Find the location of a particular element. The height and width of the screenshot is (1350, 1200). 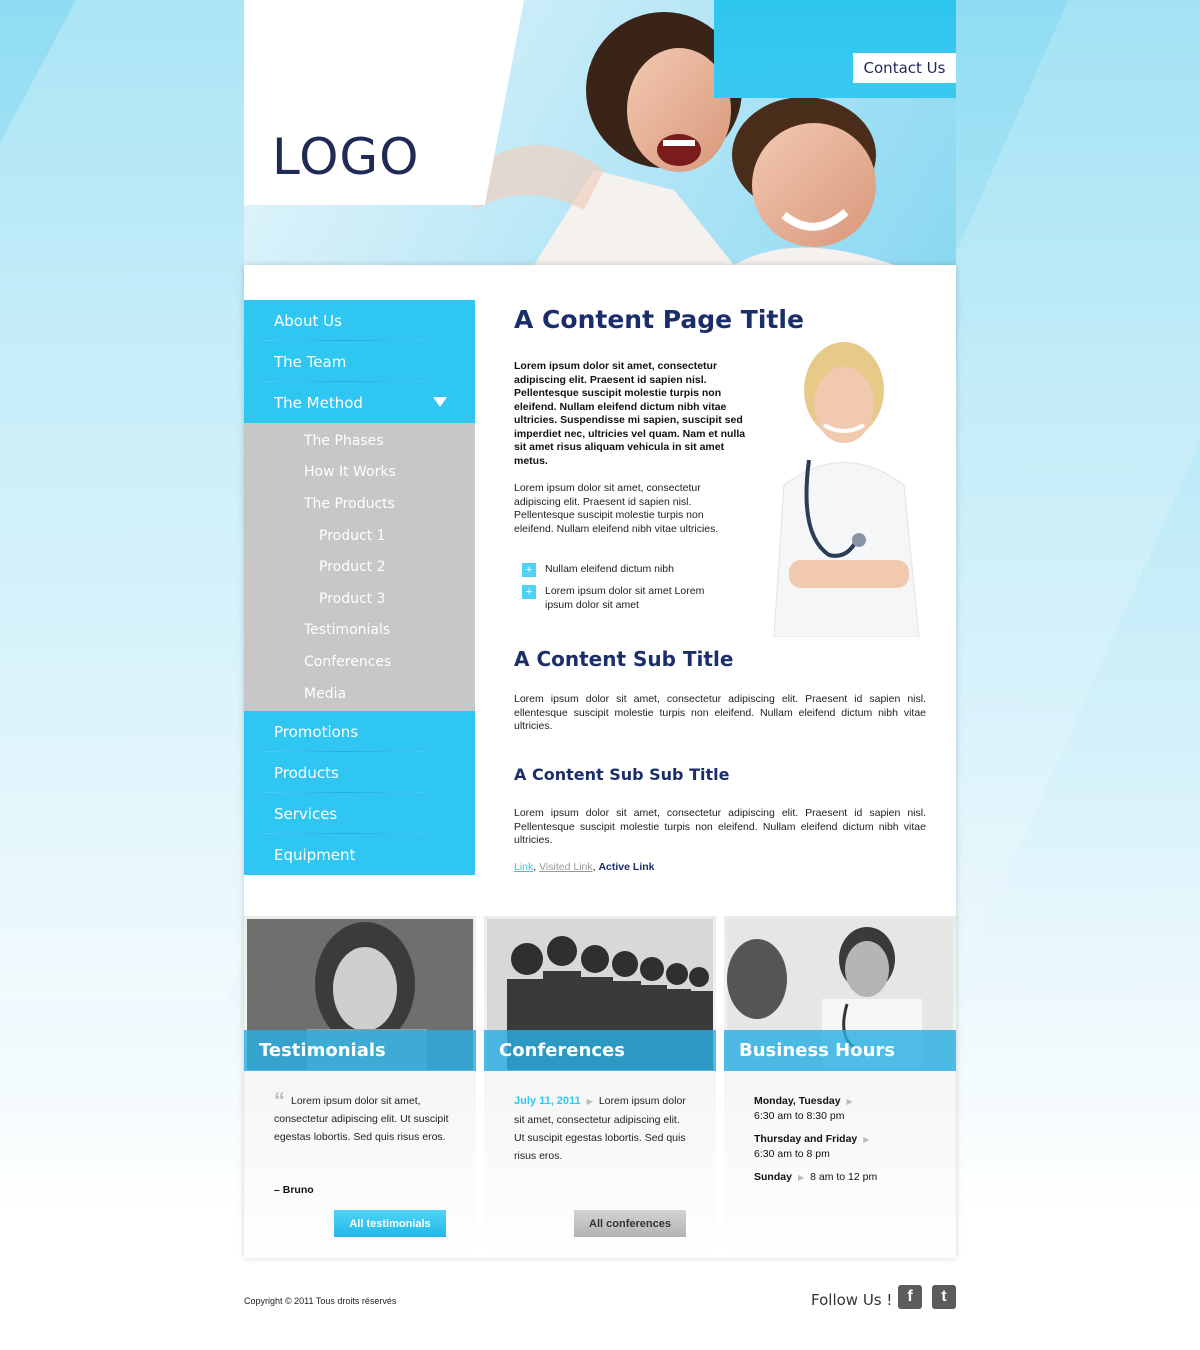

facebook-icon: f is located at coordinates (910, 1297).